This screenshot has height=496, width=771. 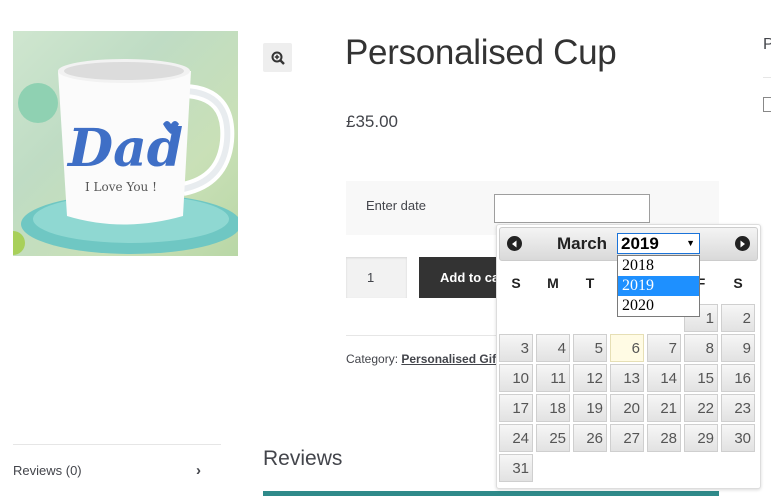 What do you see at coordinates (627, 438) in the screenshot?
I see `calendar-day: 27` at bounding box center [627, 438].